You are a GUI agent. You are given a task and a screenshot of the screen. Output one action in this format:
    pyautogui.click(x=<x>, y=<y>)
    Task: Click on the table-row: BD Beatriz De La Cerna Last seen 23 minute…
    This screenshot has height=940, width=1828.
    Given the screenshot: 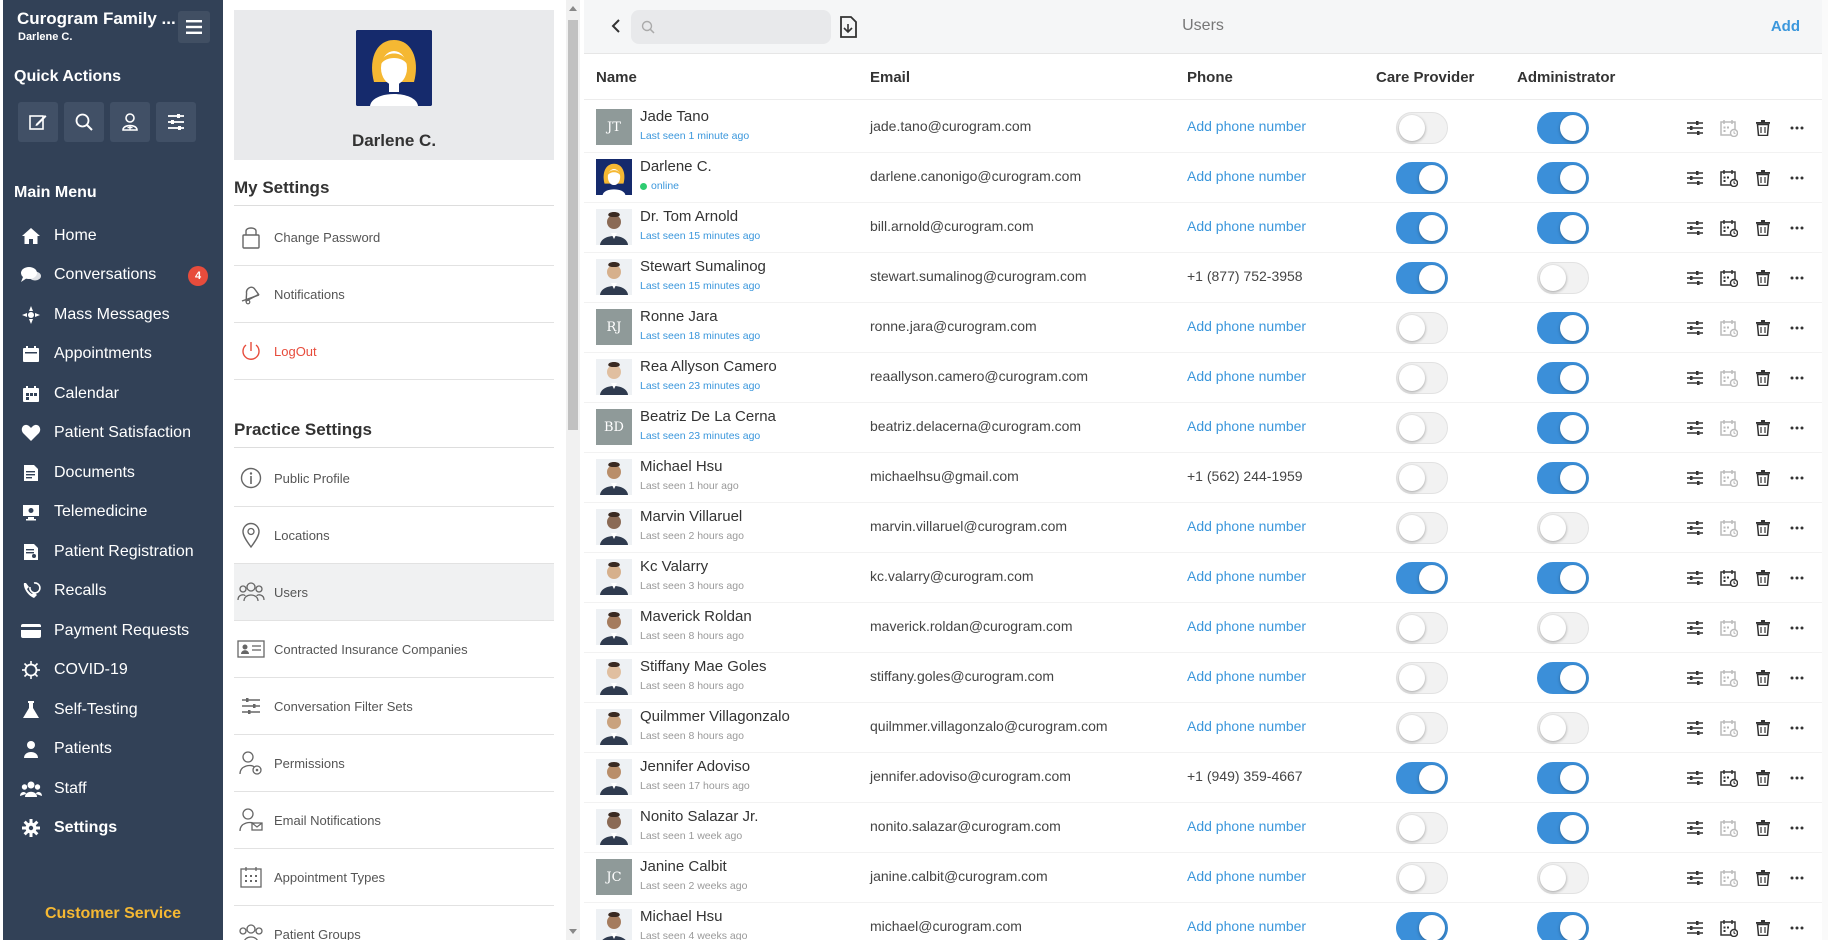 What is the action you would take?
    pyautogui.click(x=1203, y=428)
    